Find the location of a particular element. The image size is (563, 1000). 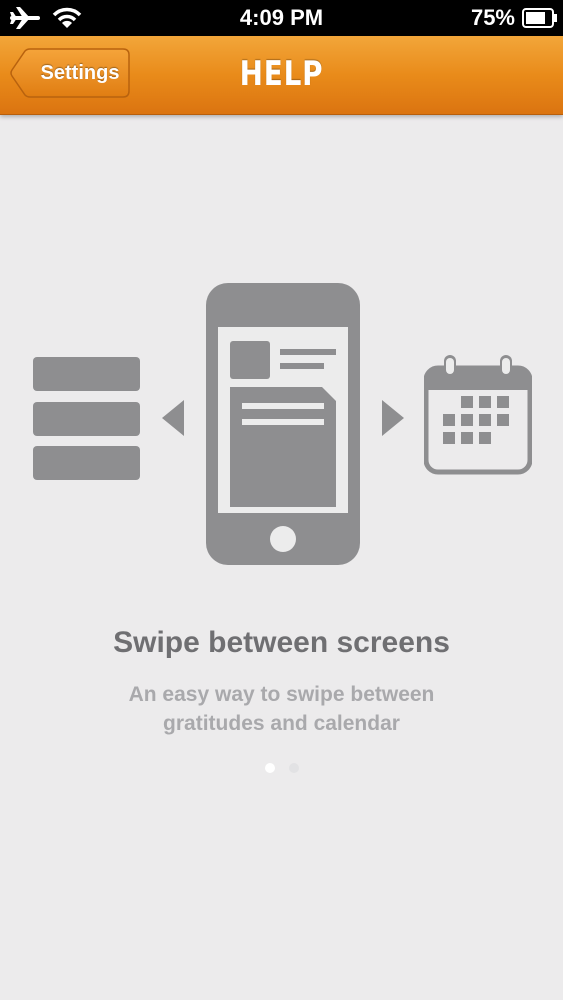

navigation-bar: Settings HELP is located at coordinates (281, 75).